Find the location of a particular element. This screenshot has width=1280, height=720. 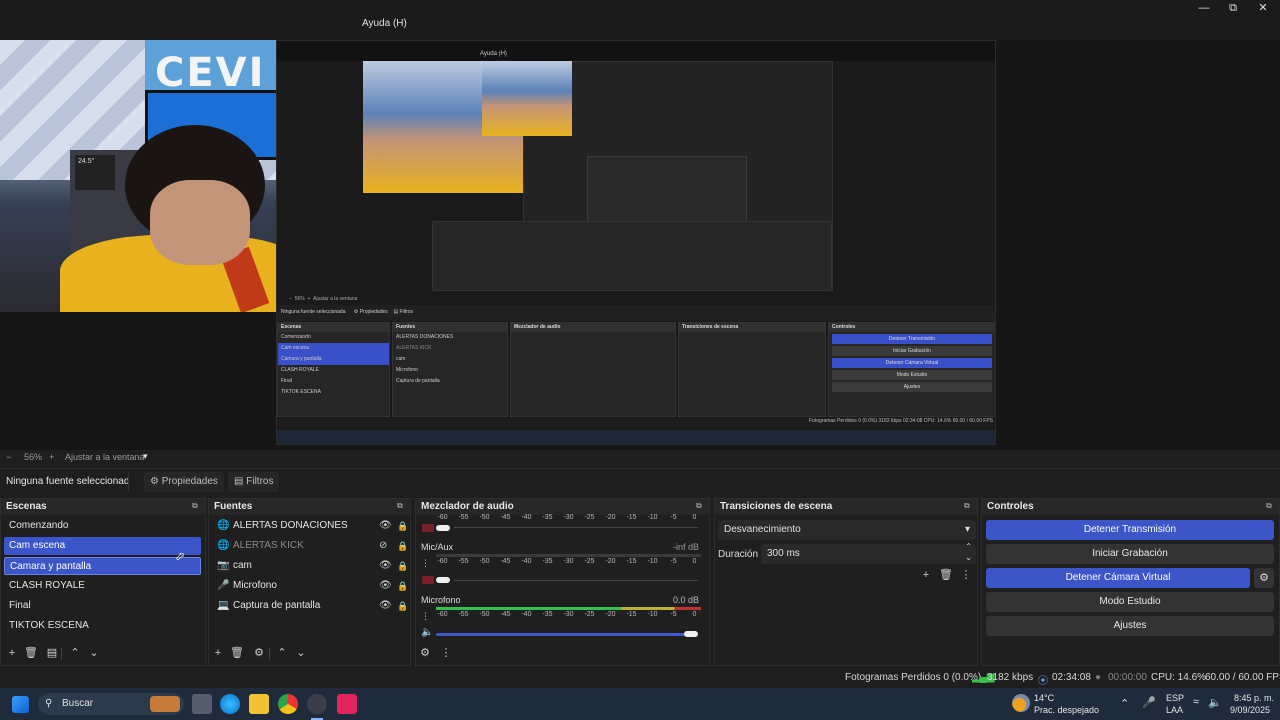

source-item: 🌐 ALERTAS DONACIONES 👁 🔒 is located at coordinates (311, 526).